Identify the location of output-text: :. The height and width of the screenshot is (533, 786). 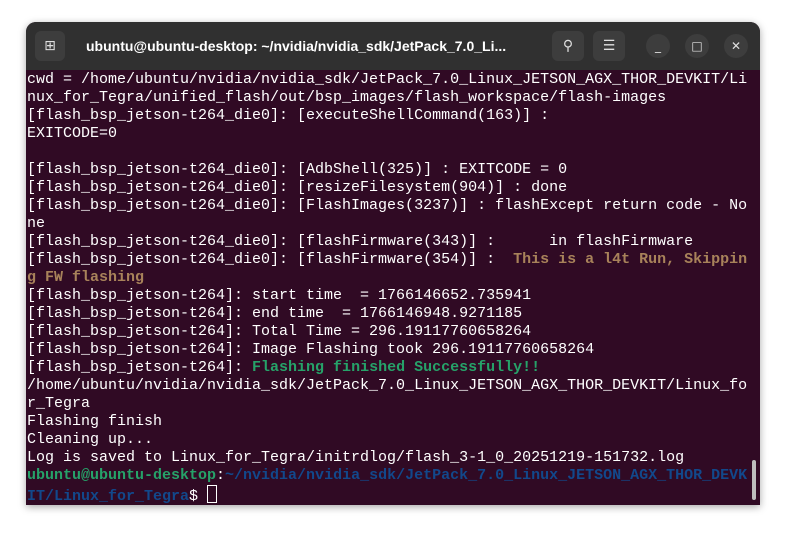
(221, 475).